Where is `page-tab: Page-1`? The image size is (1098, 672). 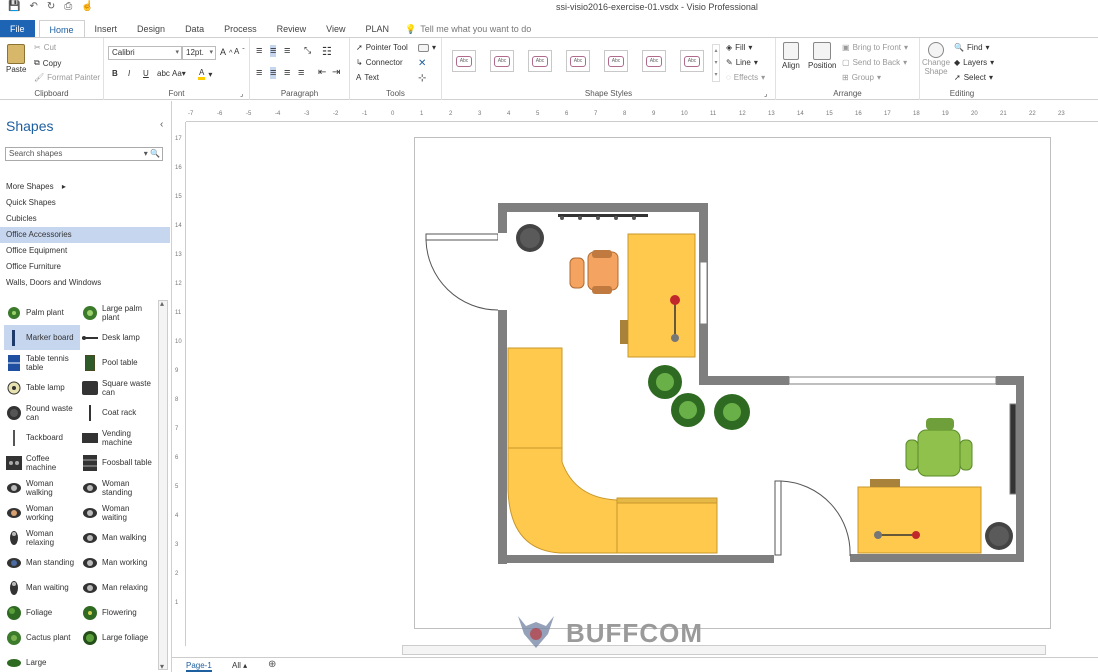 page-tab: Page-1 is located at coordinates (199, 666).